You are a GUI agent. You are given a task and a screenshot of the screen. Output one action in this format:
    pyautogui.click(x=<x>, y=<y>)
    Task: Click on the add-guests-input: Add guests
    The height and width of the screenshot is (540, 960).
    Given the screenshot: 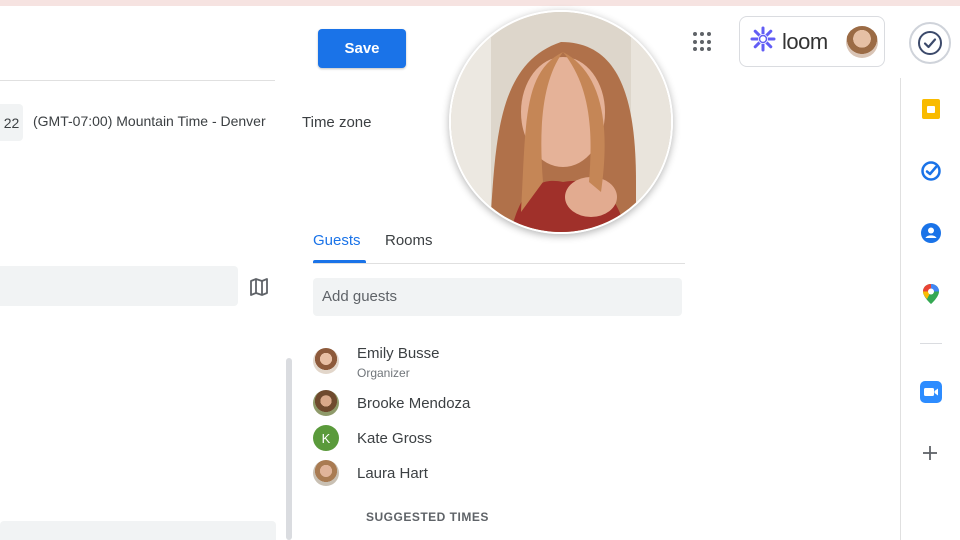 What is the action you would take?
    pyautogui.click(x=497, y=297)
    